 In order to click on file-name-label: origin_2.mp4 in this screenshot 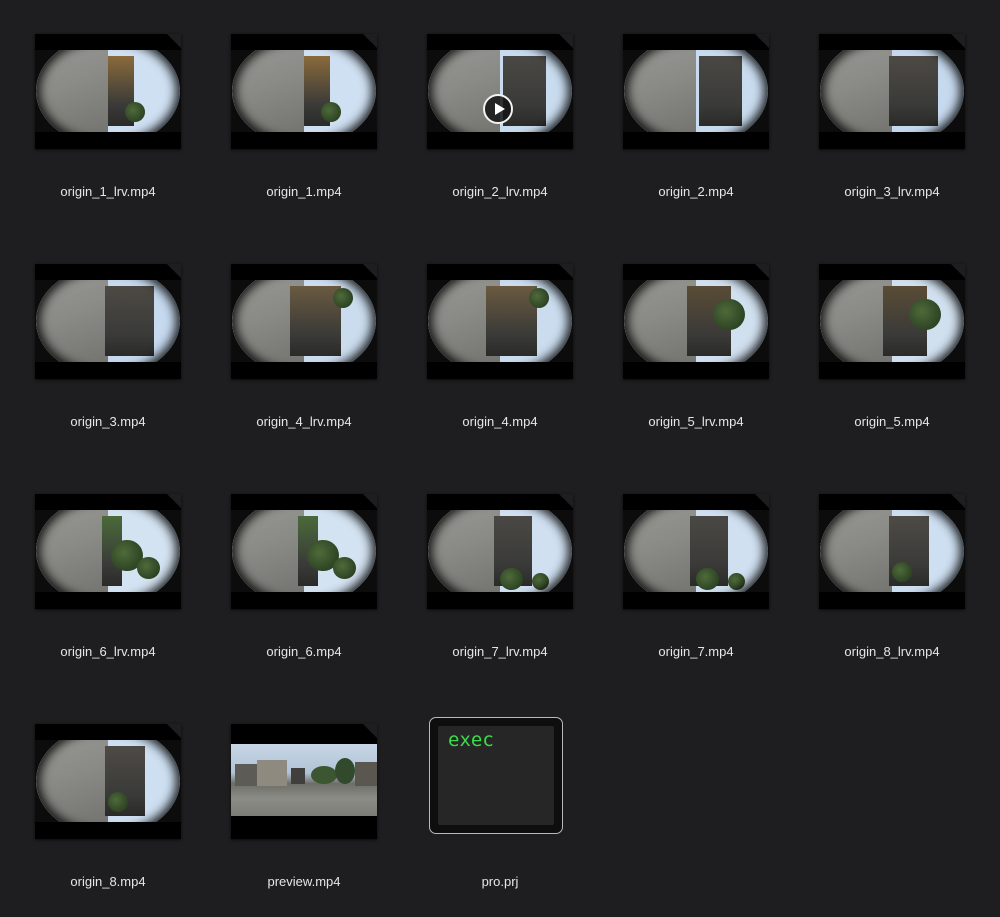, I will do `click(696, 192)`.